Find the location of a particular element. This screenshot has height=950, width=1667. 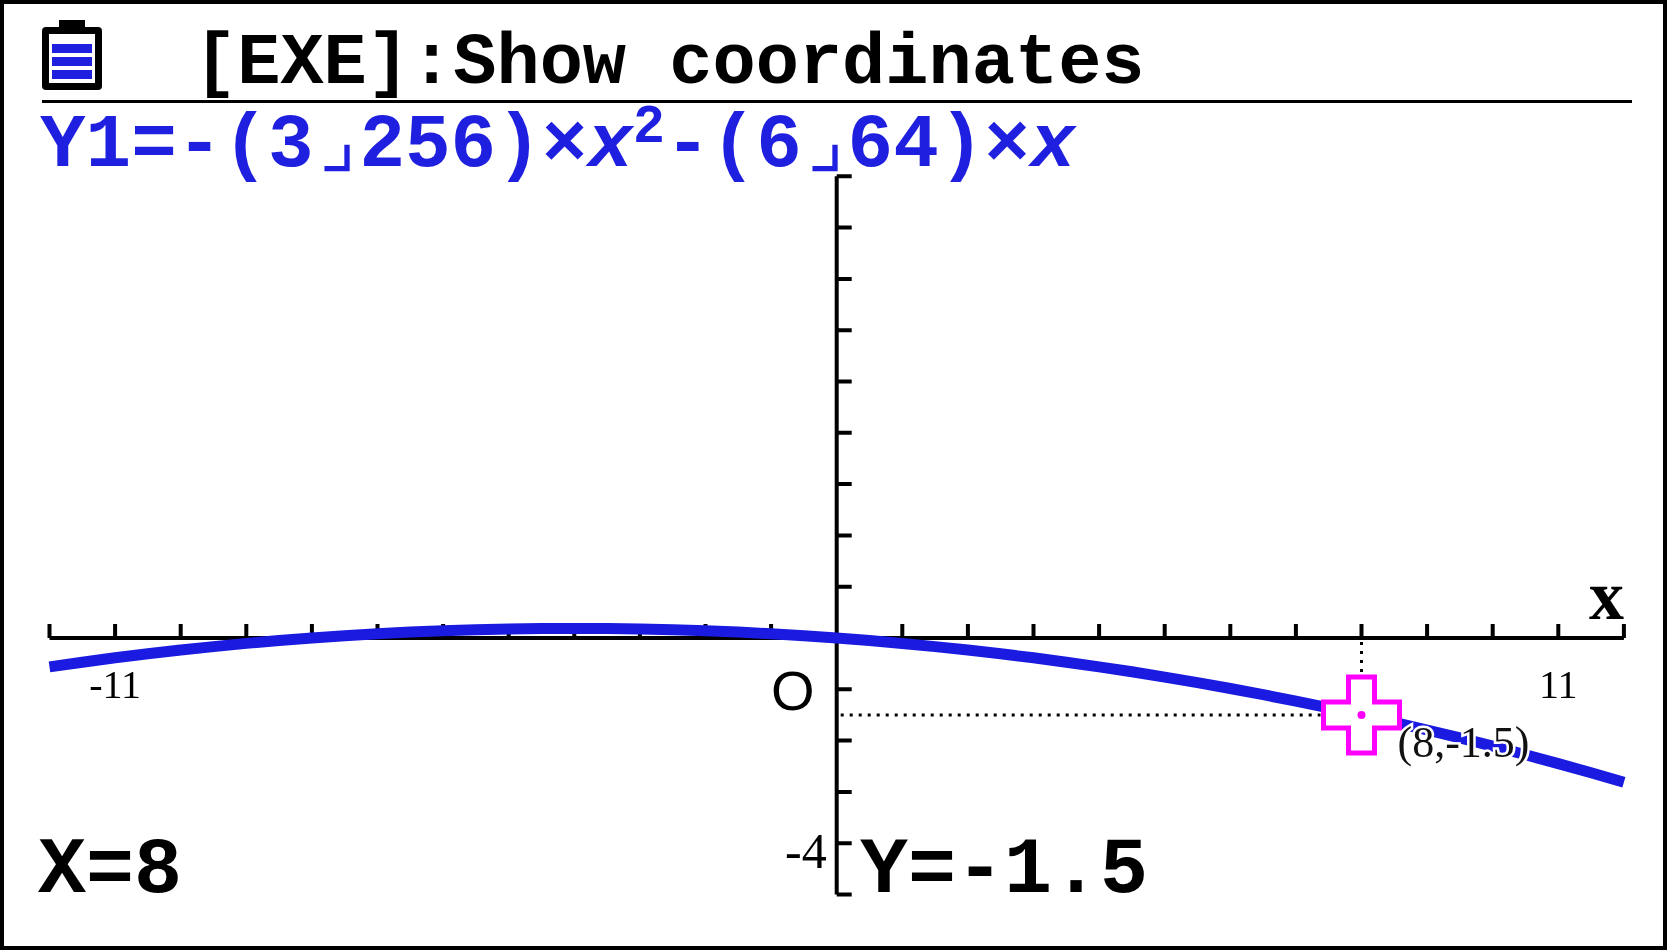

origin-label: O is located at coordinates (792, 690).